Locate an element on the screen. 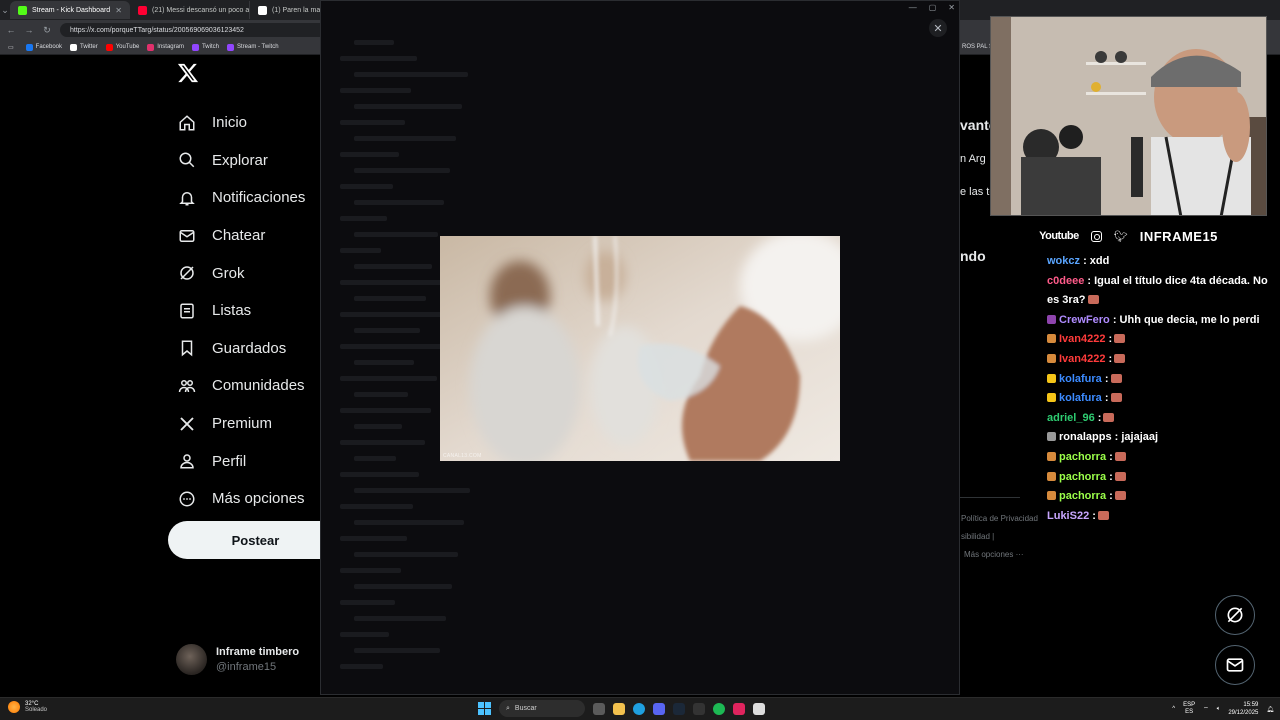 Image resolution: width=1280 pixels, height=720 pixels. tab-favicon-icon is located at coordinates (22, 10).